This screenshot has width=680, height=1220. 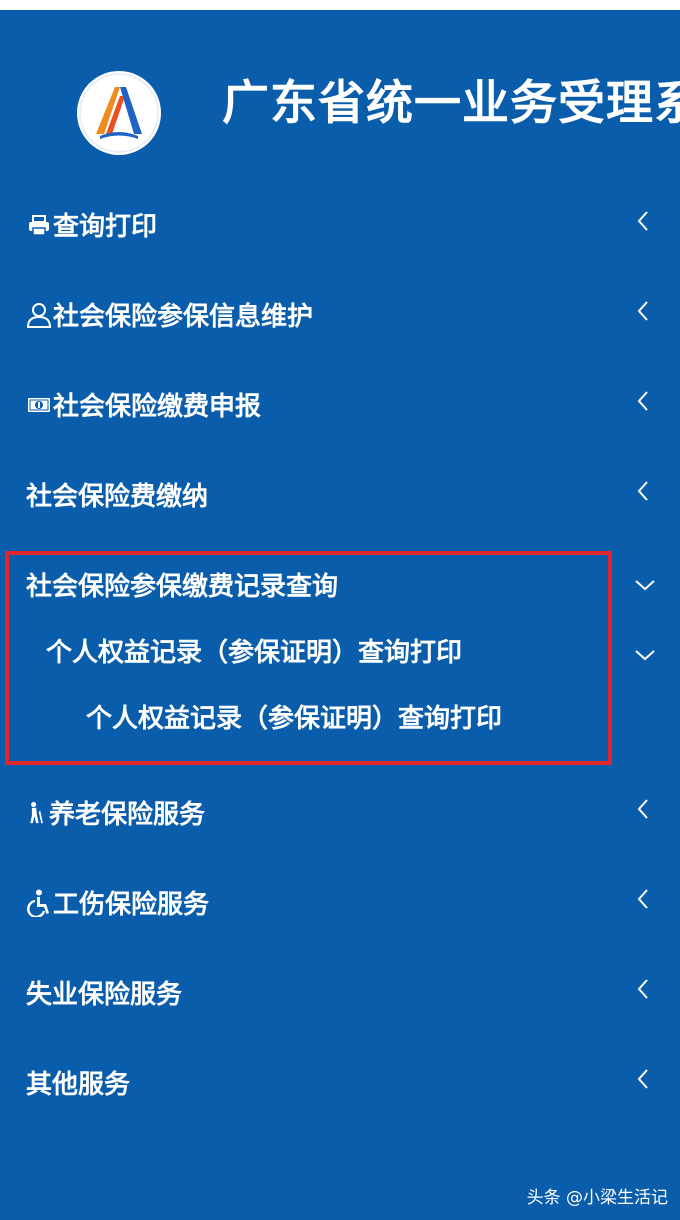 What do you see at coordinates (36, 812) in the screenshot?
I see `elderly-walking-icon` at bounding box center [36, 812].